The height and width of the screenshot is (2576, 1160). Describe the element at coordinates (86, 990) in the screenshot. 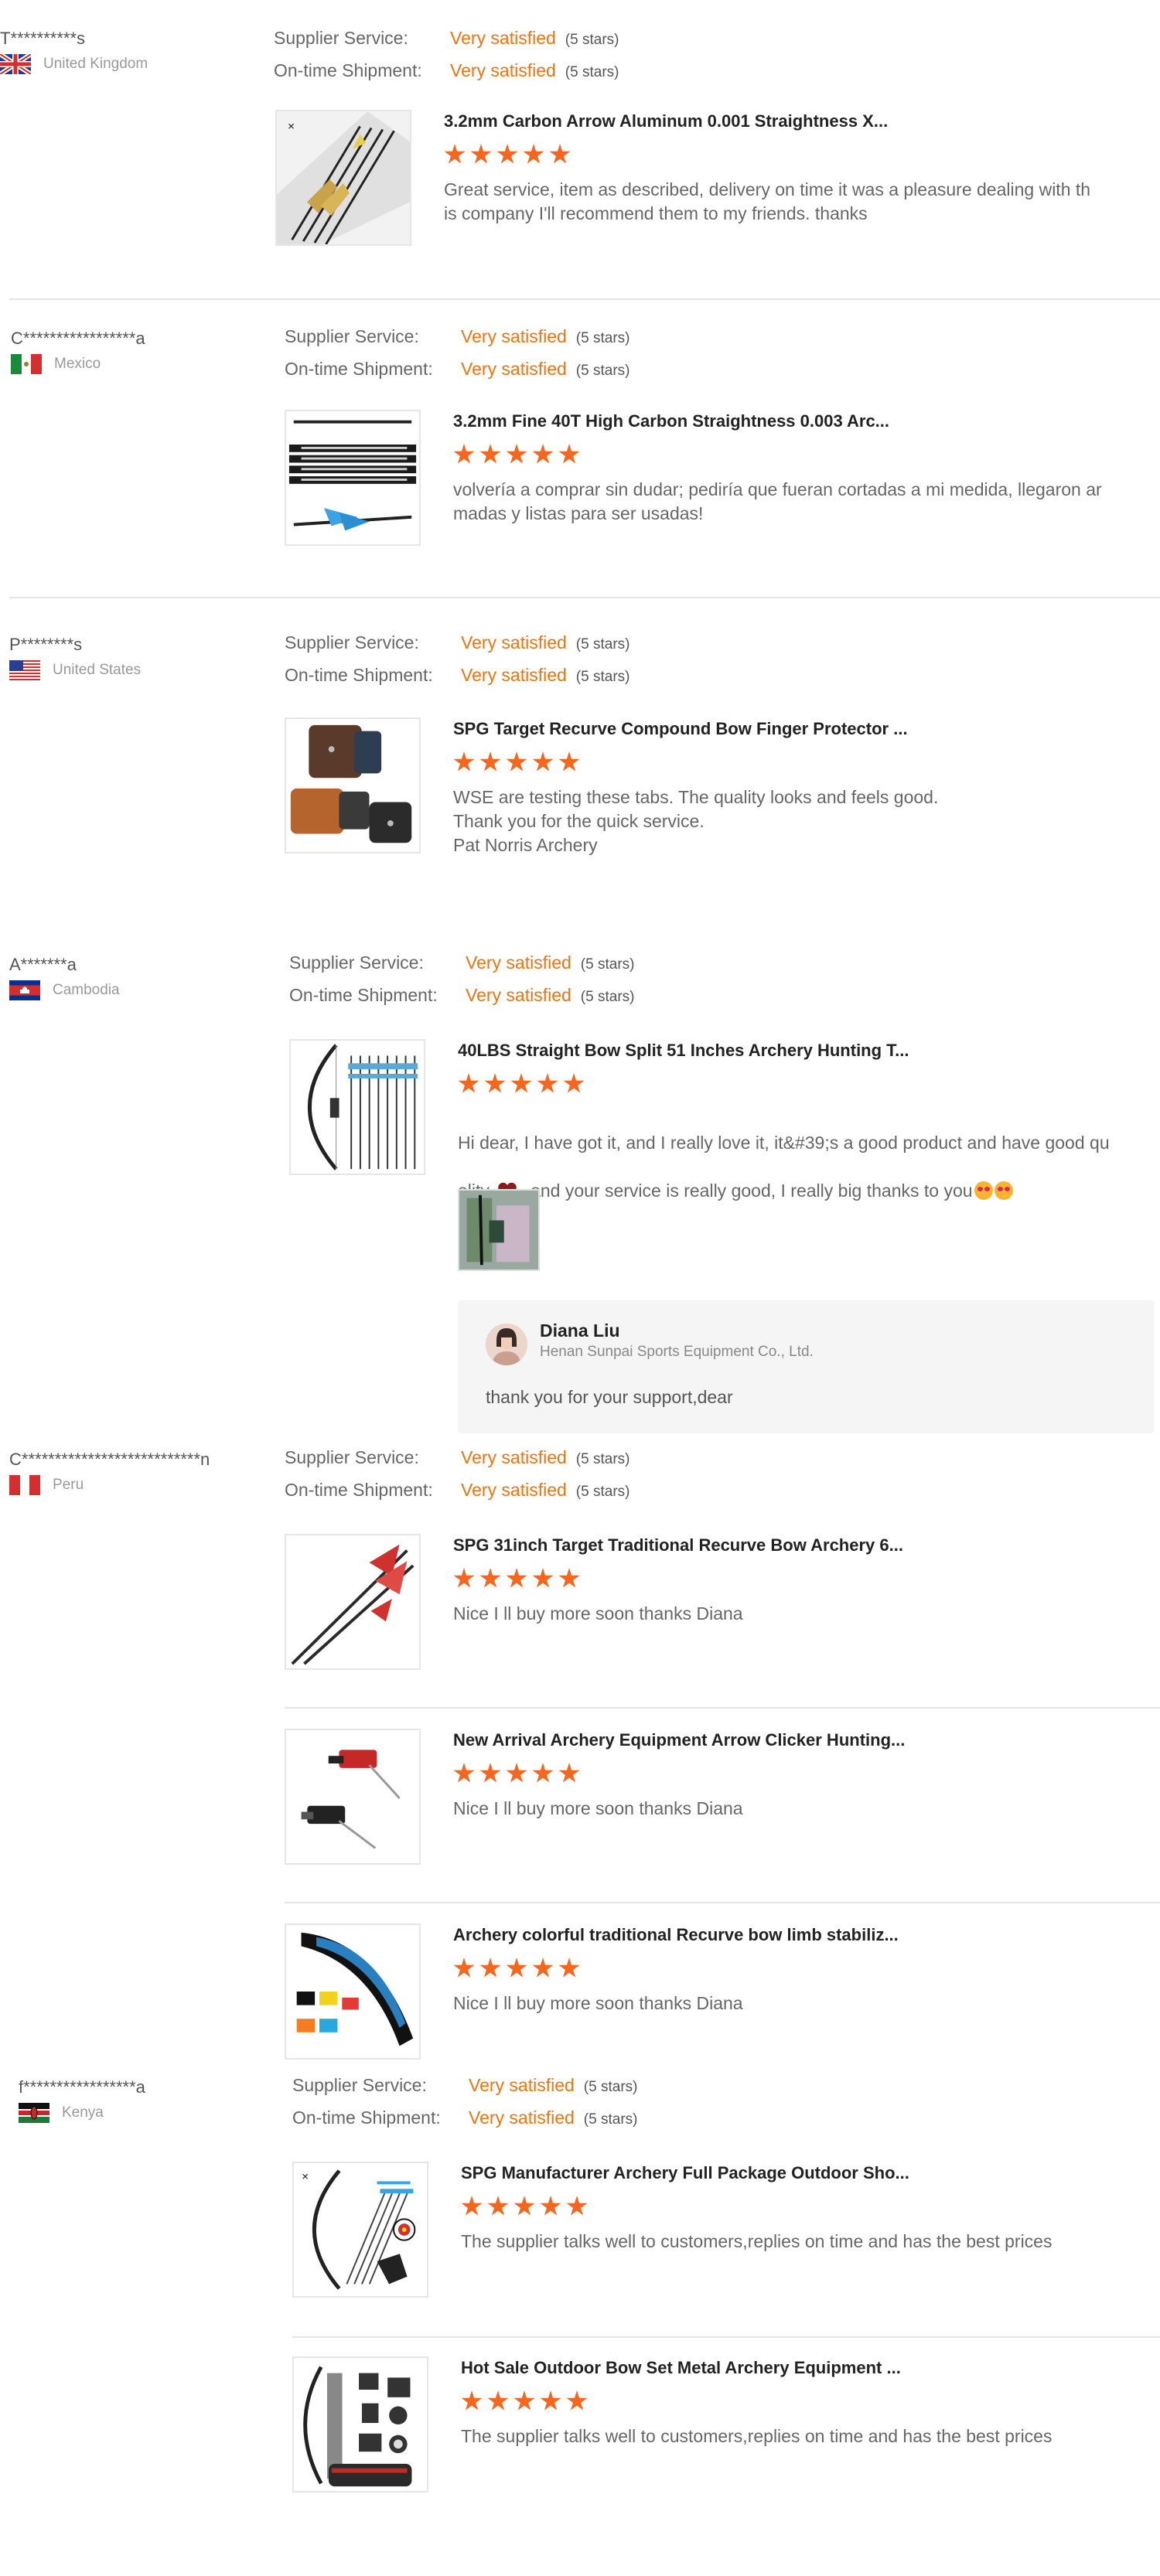

I see `country-name: Cambodia` at that location.